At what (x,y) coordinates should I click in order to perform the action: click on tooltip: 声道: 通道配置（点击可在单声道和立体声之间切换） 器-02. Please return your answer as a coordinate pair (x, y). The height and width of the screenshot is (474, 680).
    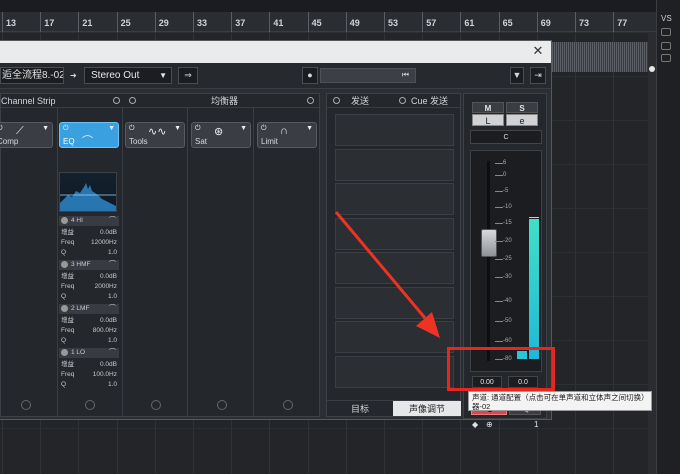
    Looking at the image, I should click on (560, 401).